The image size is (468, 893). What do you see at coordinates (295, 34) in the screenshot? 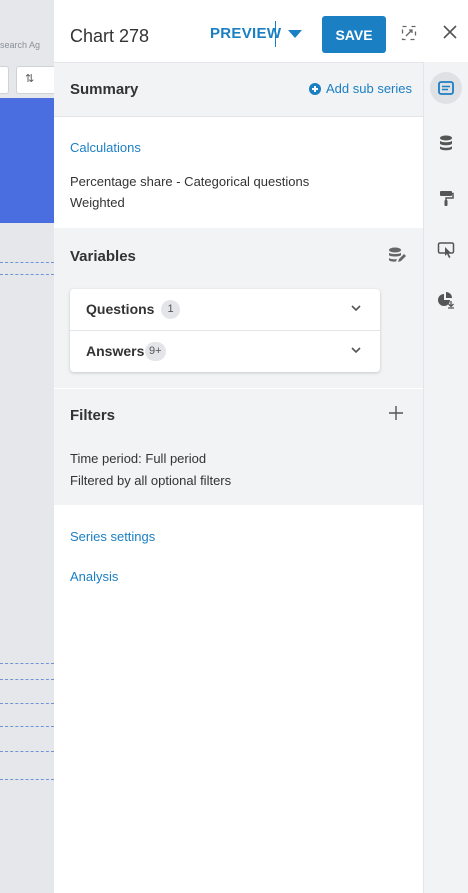
I see `preview-dropdown-icon` at bounding box center [295, 34].